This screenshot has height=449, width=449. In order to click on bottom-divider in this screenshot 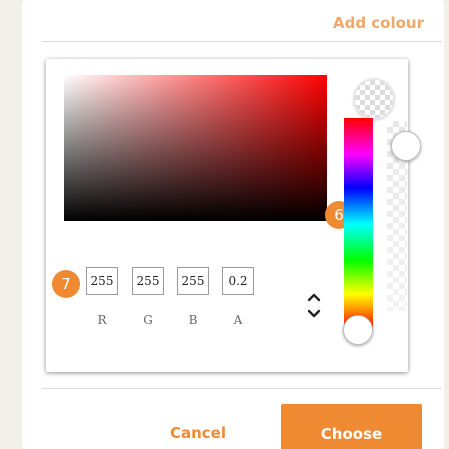, I will do `click(242, 388)`.